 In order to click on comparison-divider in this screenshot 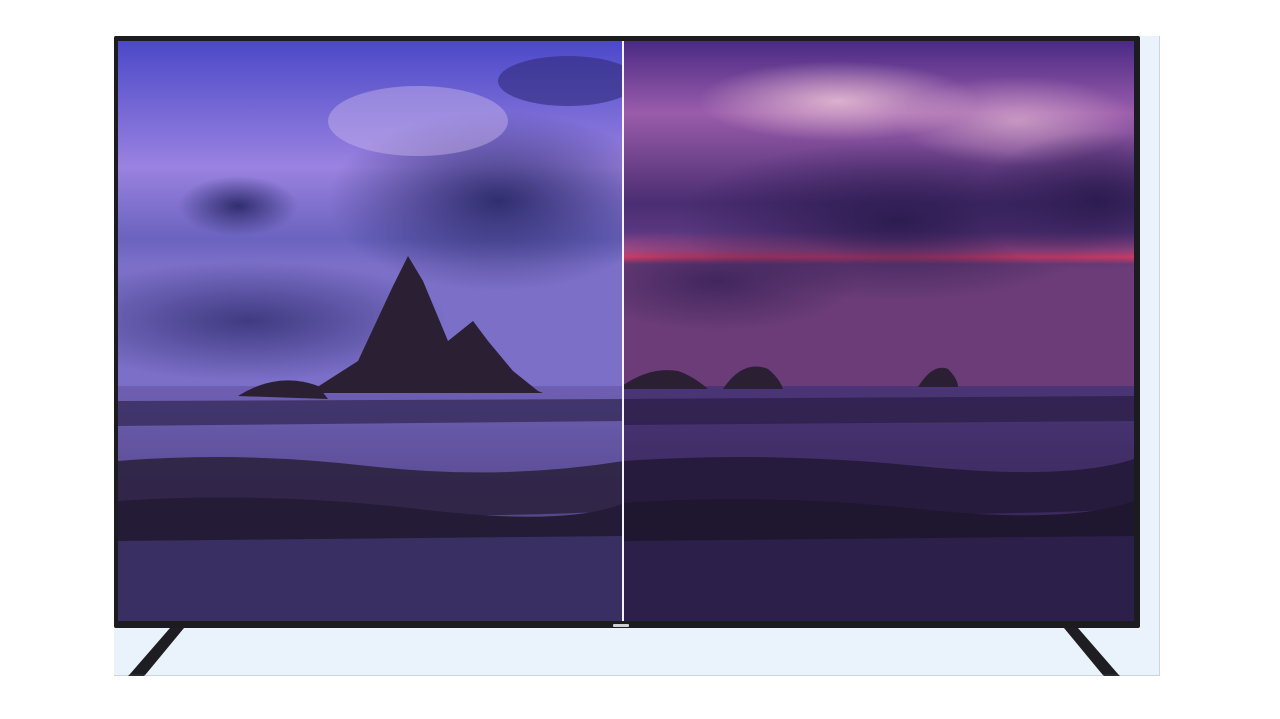, I will do `click(623, 331)`.